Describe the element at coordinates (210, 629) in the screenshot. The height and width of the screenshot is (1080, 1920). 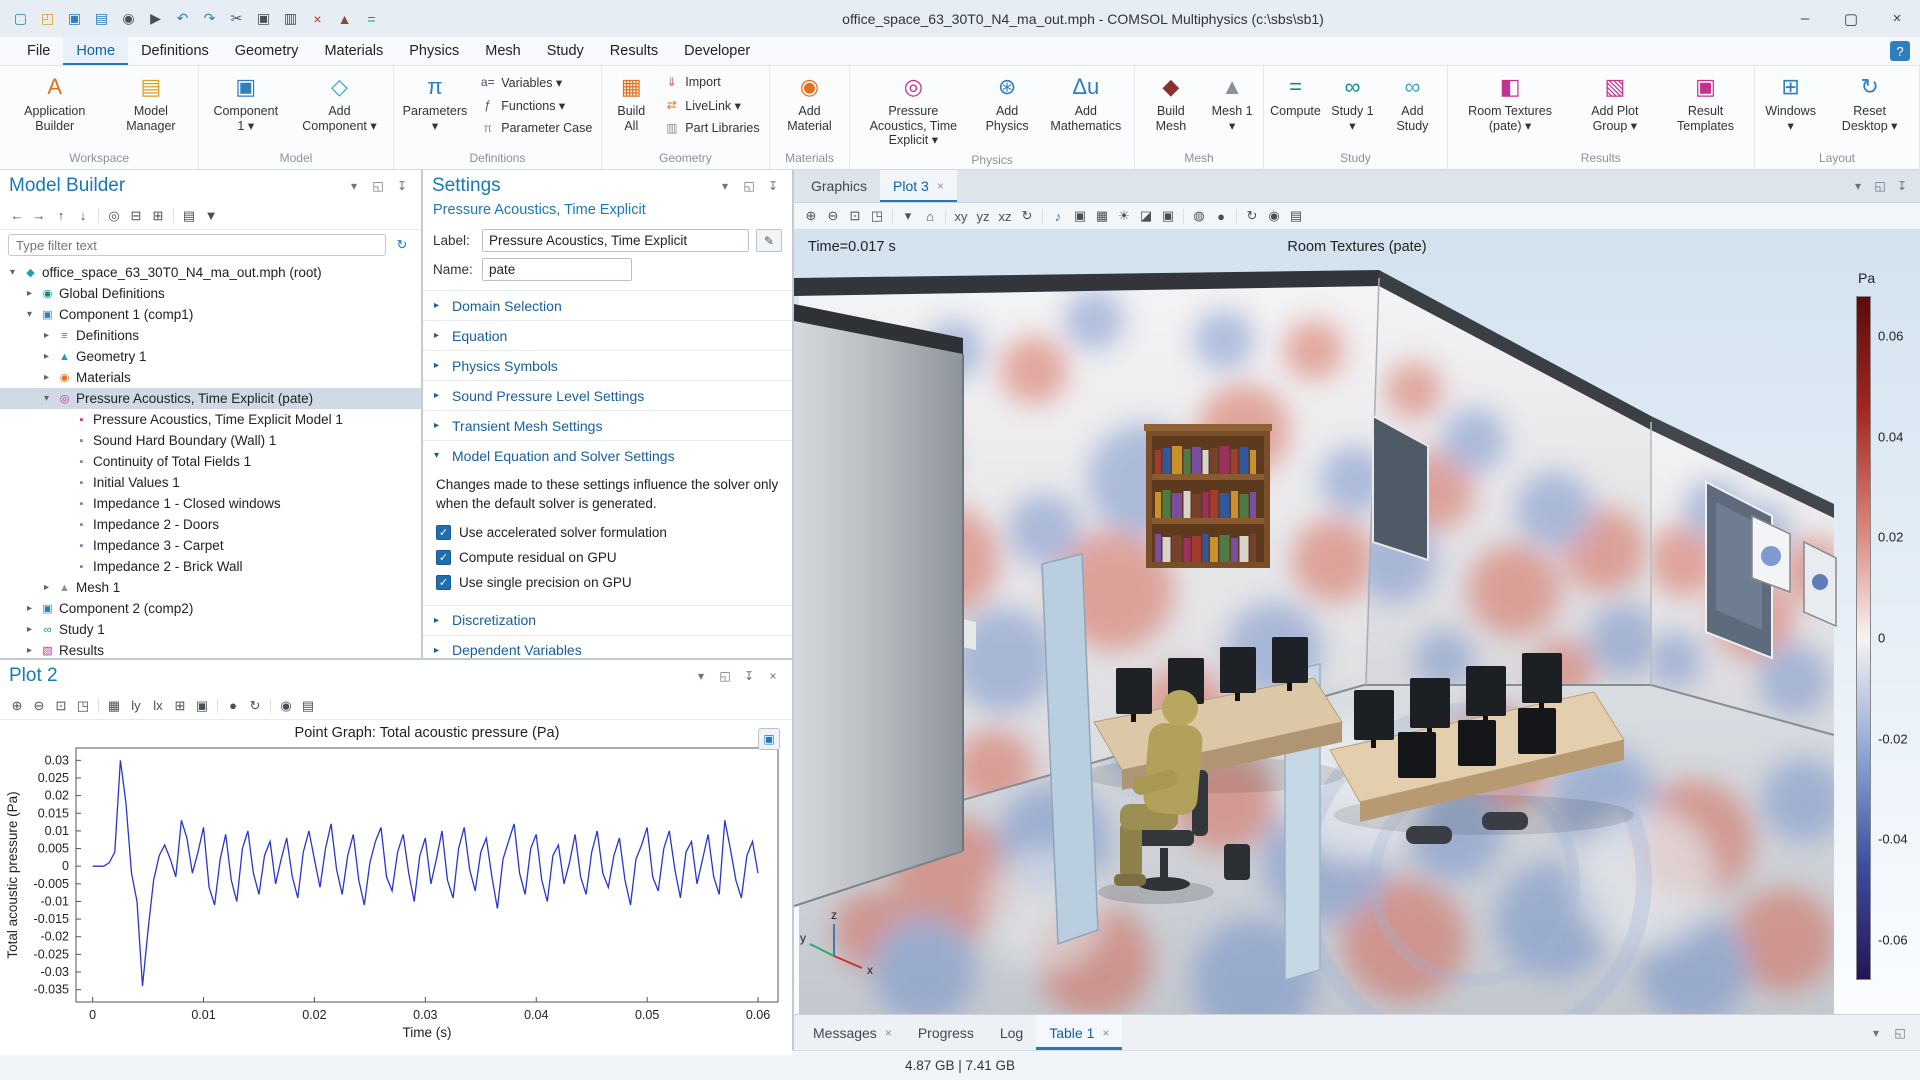
I see `tree-item-study-1: ▸ ∞ Study 1` at that location.